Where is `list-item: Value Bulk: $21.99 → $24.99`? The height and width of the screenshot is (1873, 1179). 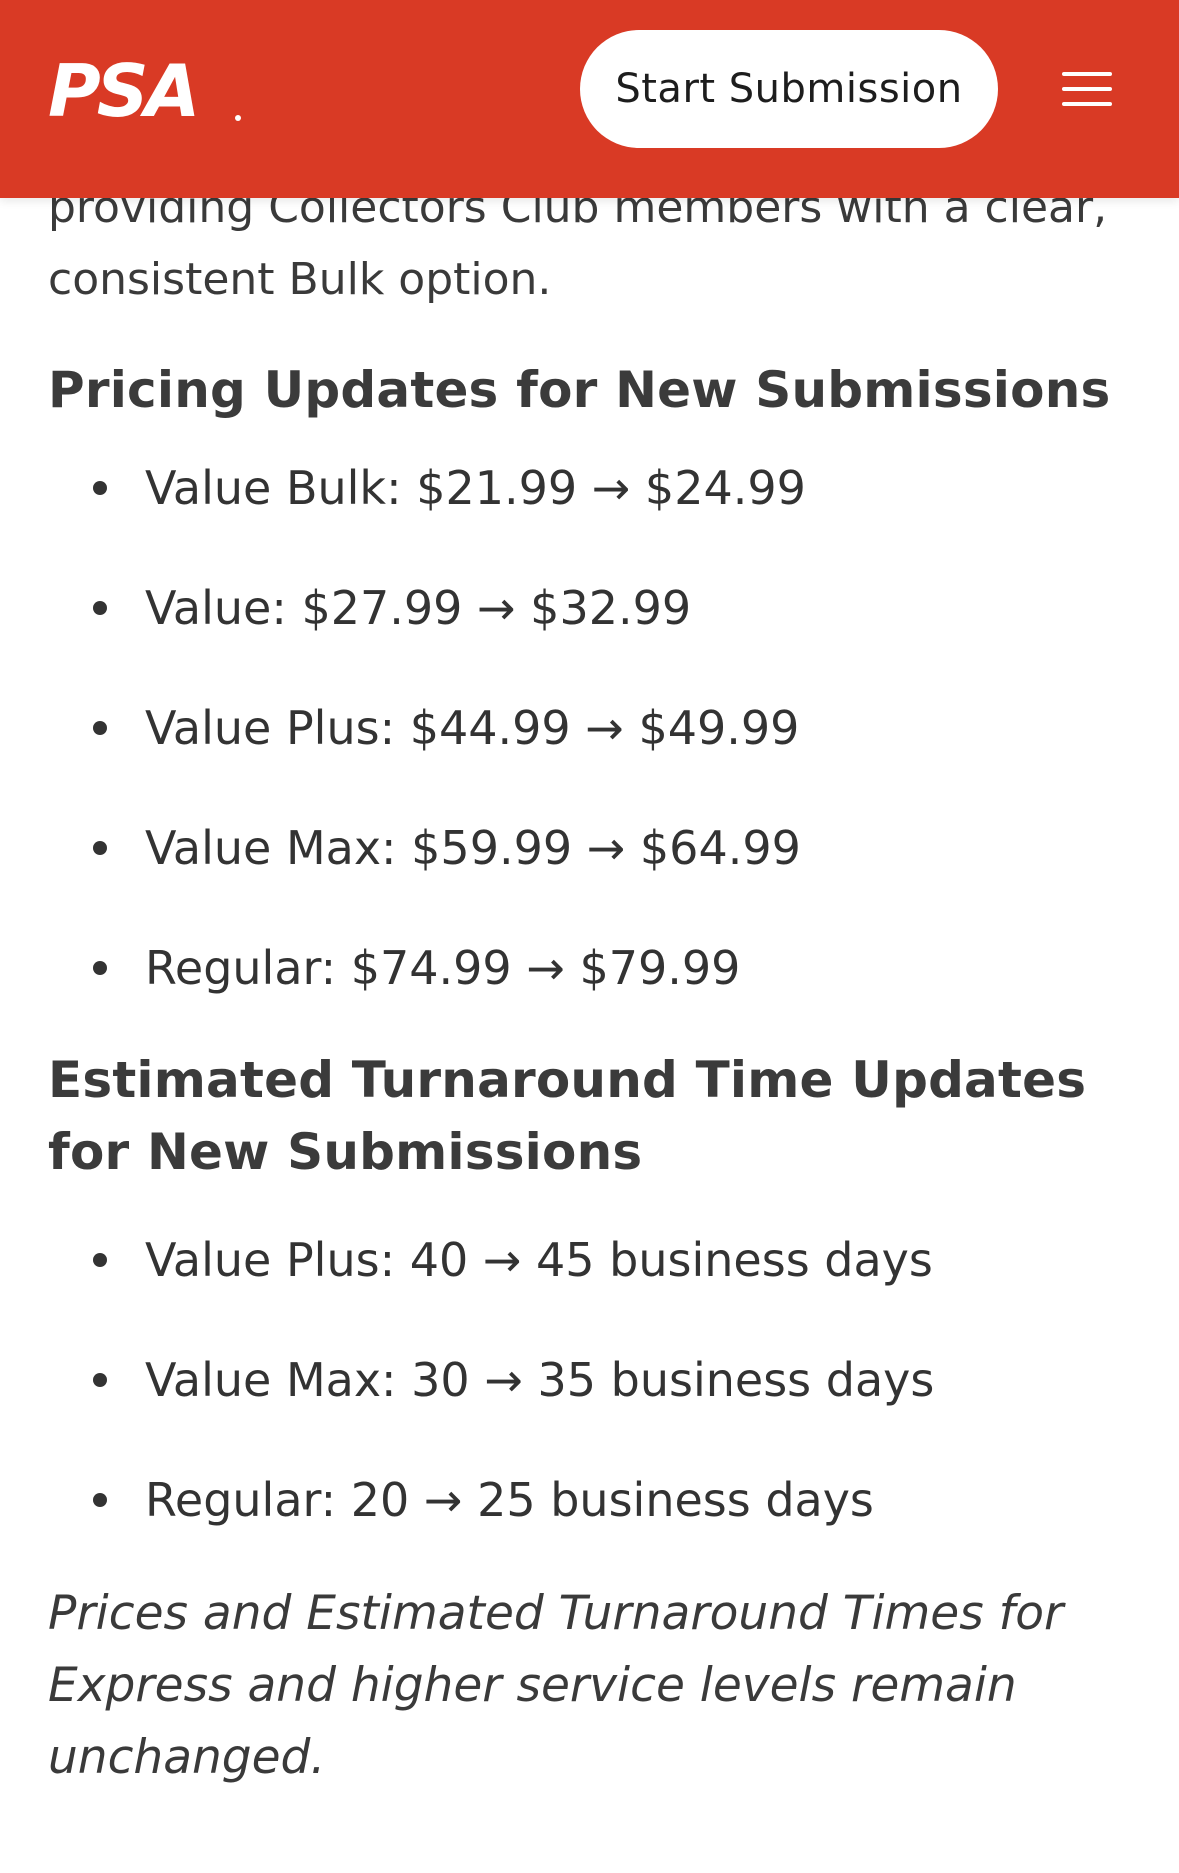
list-item: Value Bulk: $21.99 → $24.99 is located at coordinates (593, 488).